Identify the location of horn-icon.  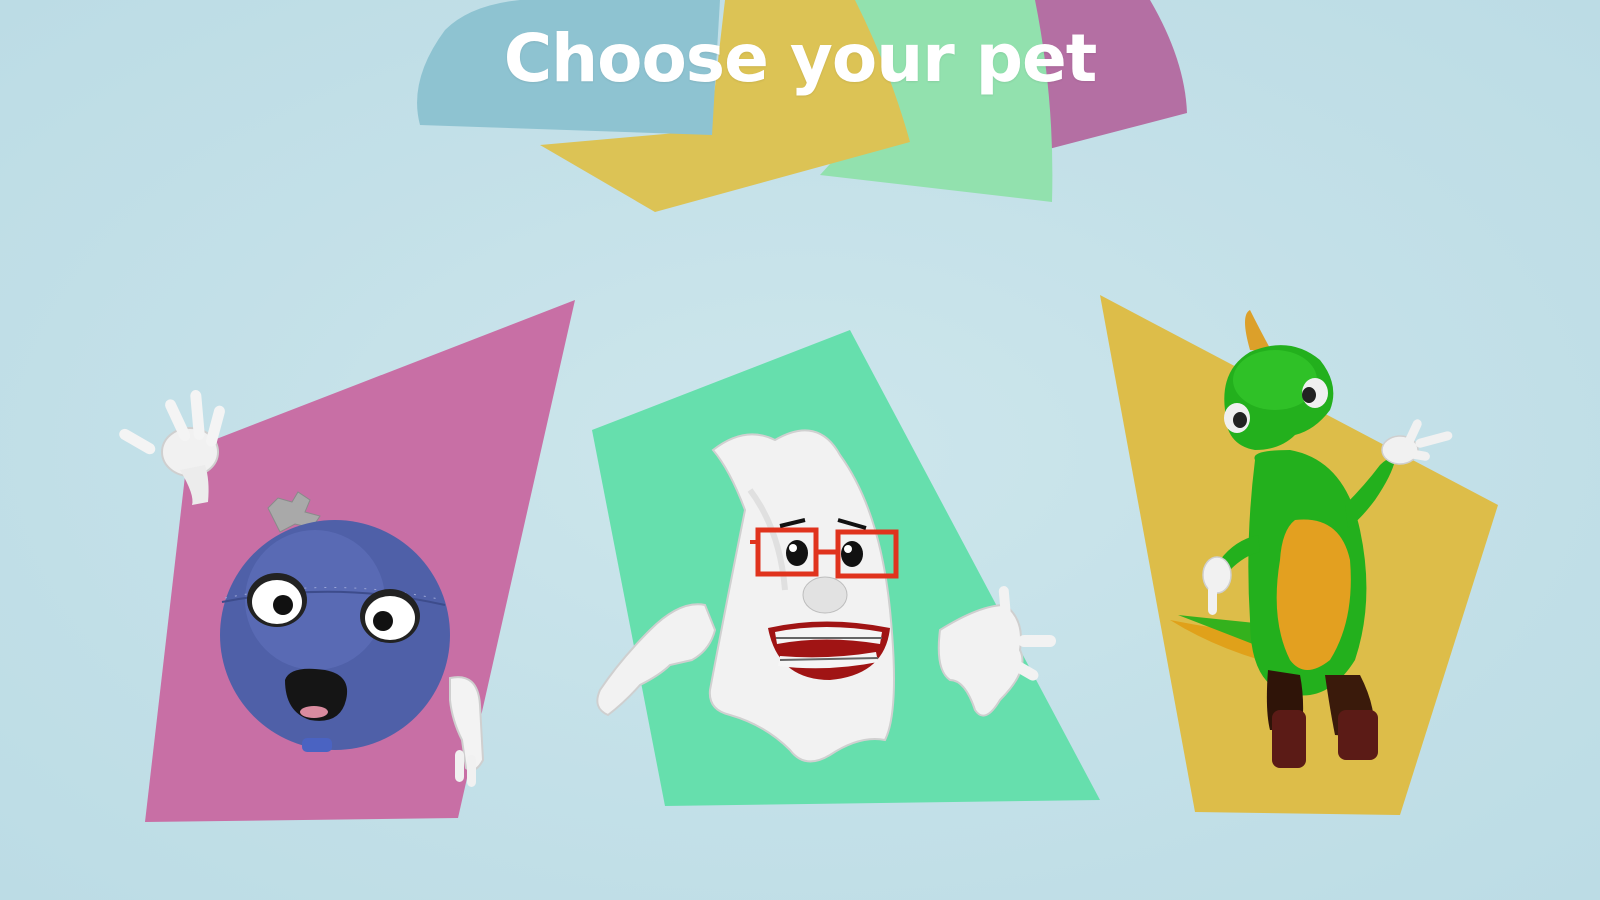
(1258, 331).